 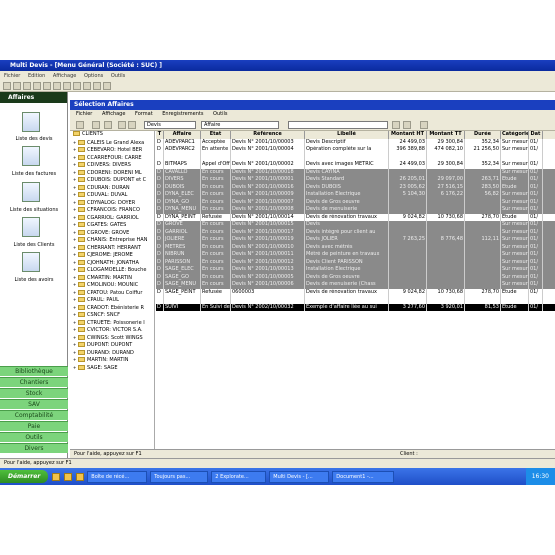 What do you see at coordinates (515, 135) in the screenshot?
I see `column-header: Catégorie` at bounding box center [515, 135].